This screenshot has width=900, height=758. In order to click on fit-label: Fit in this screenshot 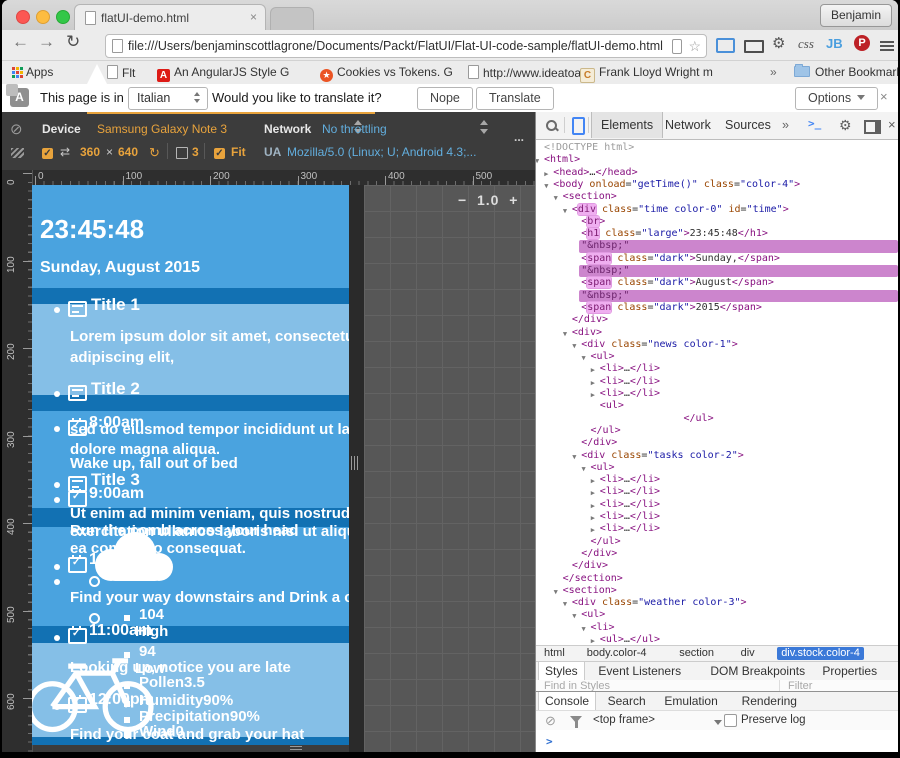, I will do `click(238, 152)`.